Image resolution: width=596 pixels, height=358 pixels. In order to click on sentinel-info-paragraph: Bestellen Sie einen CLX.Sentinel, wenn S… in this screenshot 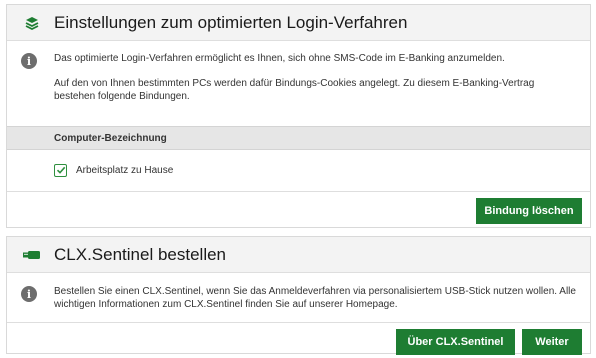, I will do `click(315, 298)`.